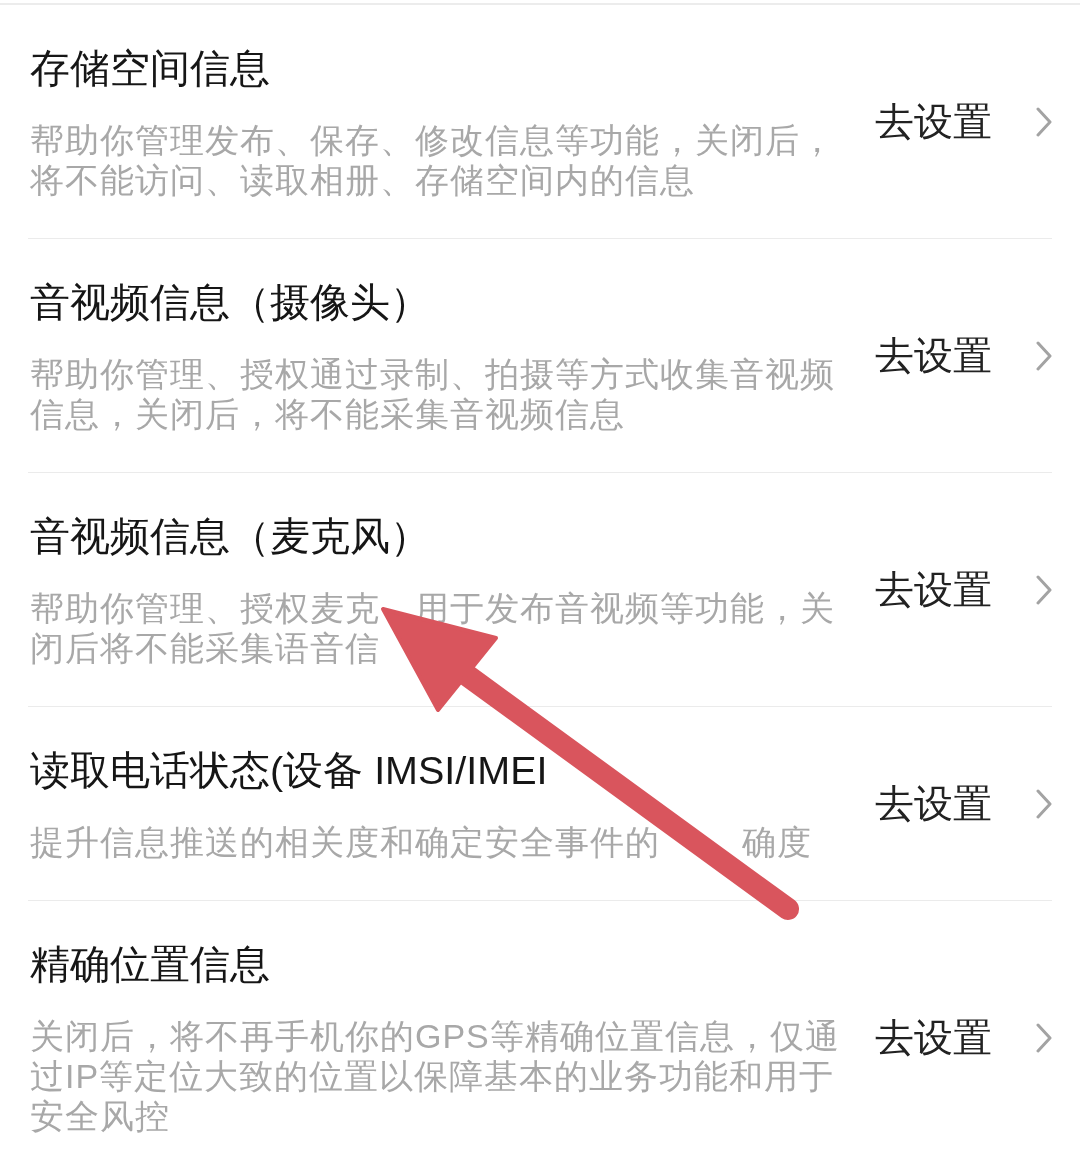  What do you see at coordinates (150, 68) in the screenshot?
I see `setting-title: 存储空间信息` at bounding box center [150, 68].